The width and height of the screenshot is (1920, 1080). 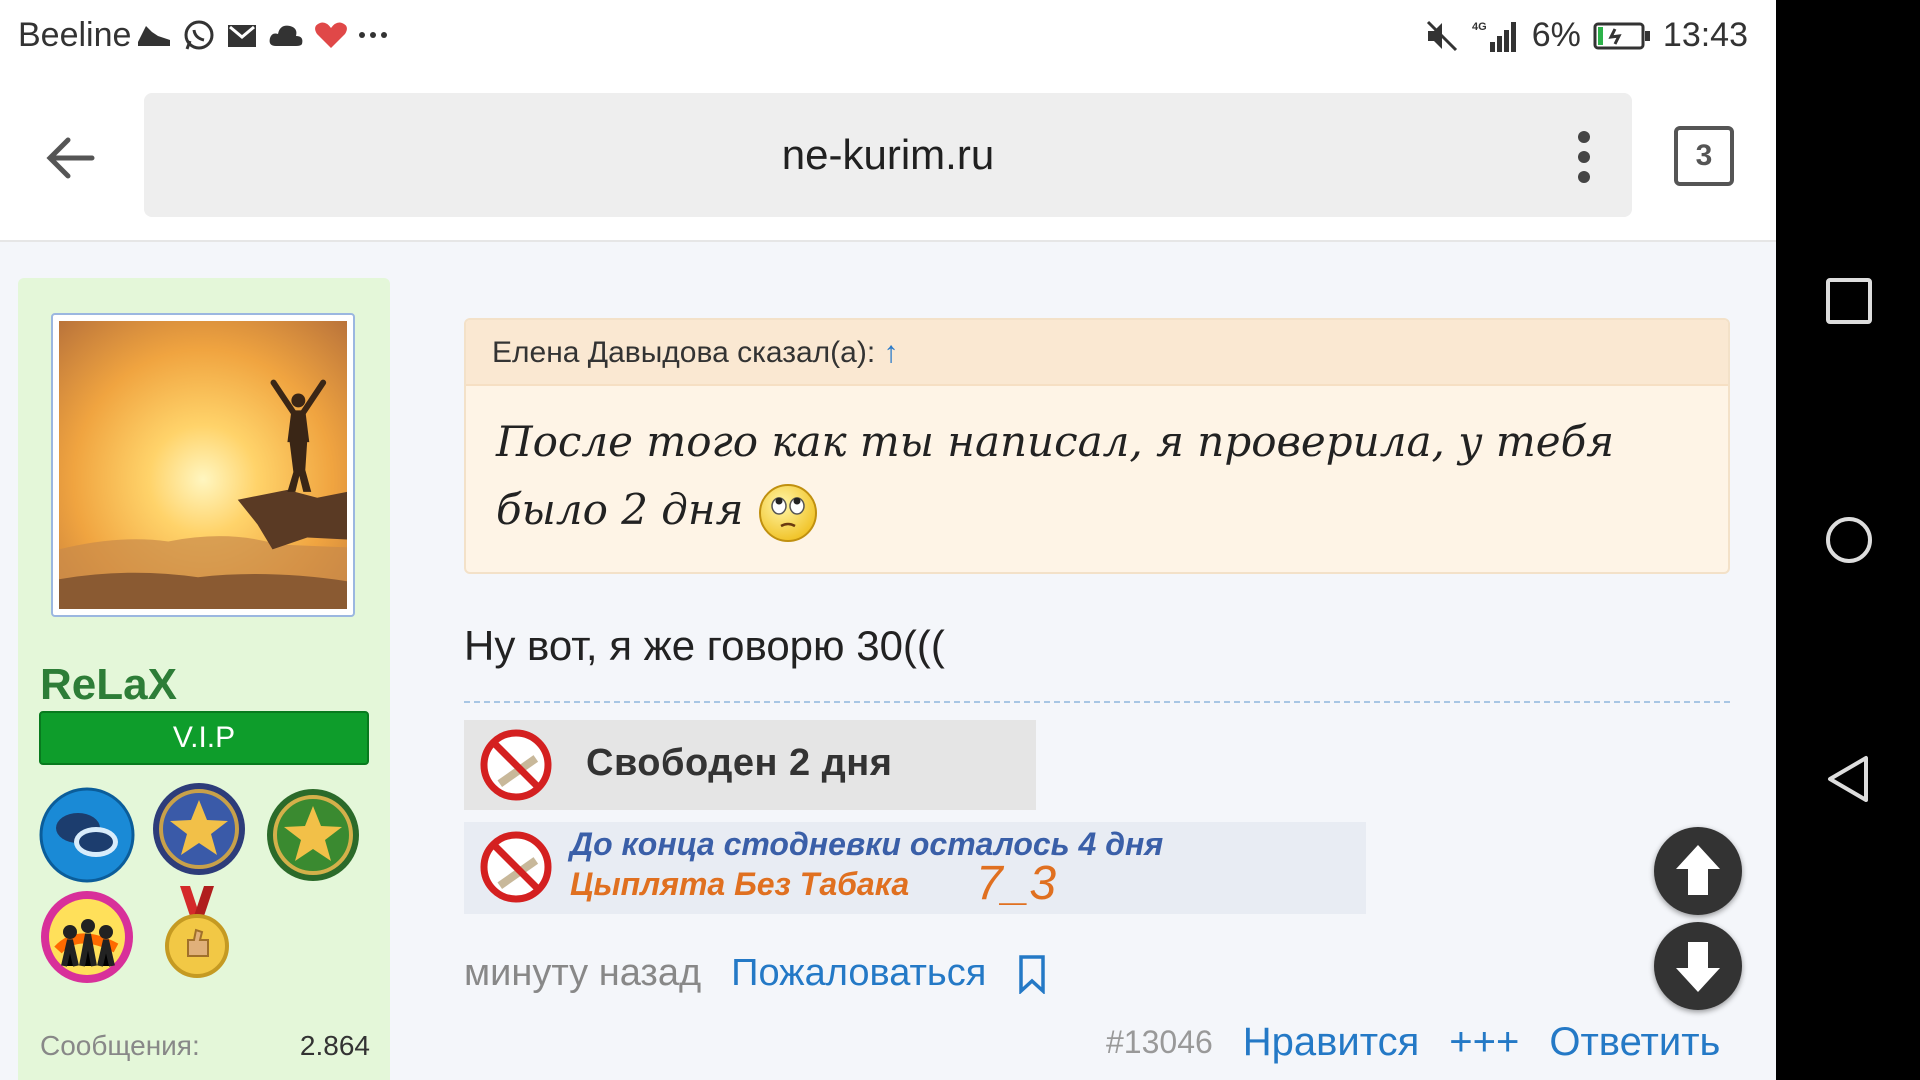 I want to click on home-circle-icon, so click(x=1849, y=540).